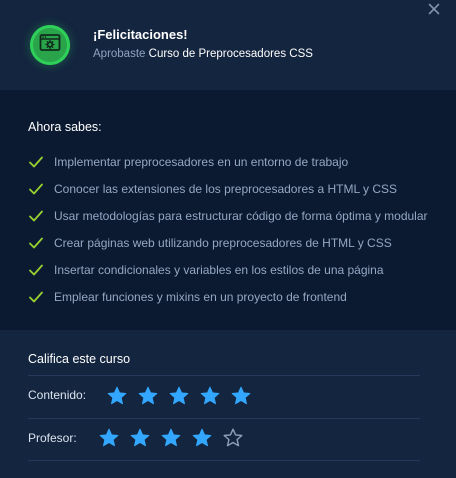 This screenshot has height=478, width=456. Describe the element at coordinates (140, 34) in the screenshot. I see `modal-title: ¡Felicitaciones!` at that location.